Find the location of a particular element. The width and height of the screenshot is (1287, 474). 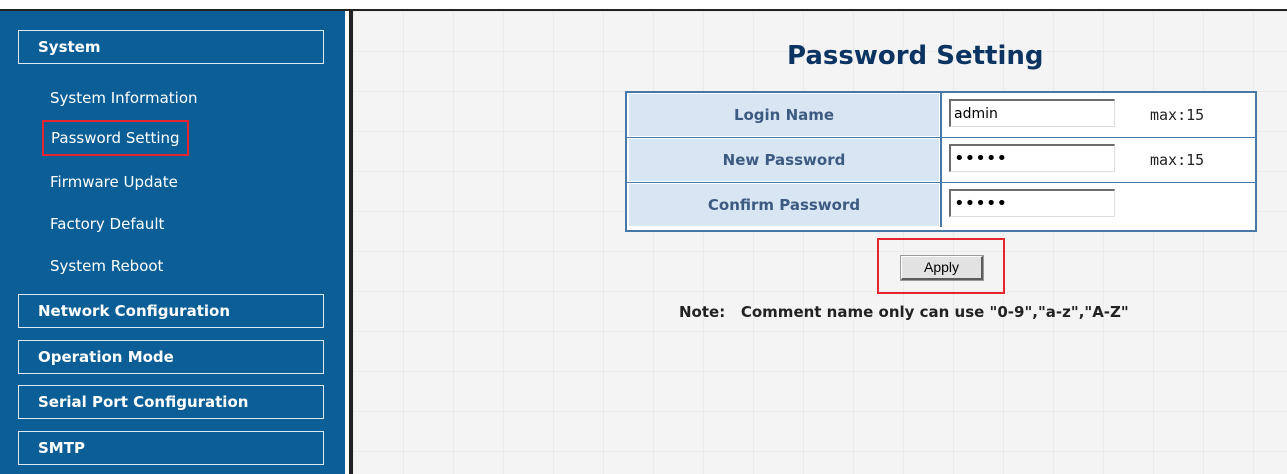

nav-section-serial-port-configuration: Serial Port Configuration is located at coordinates (171, 402).